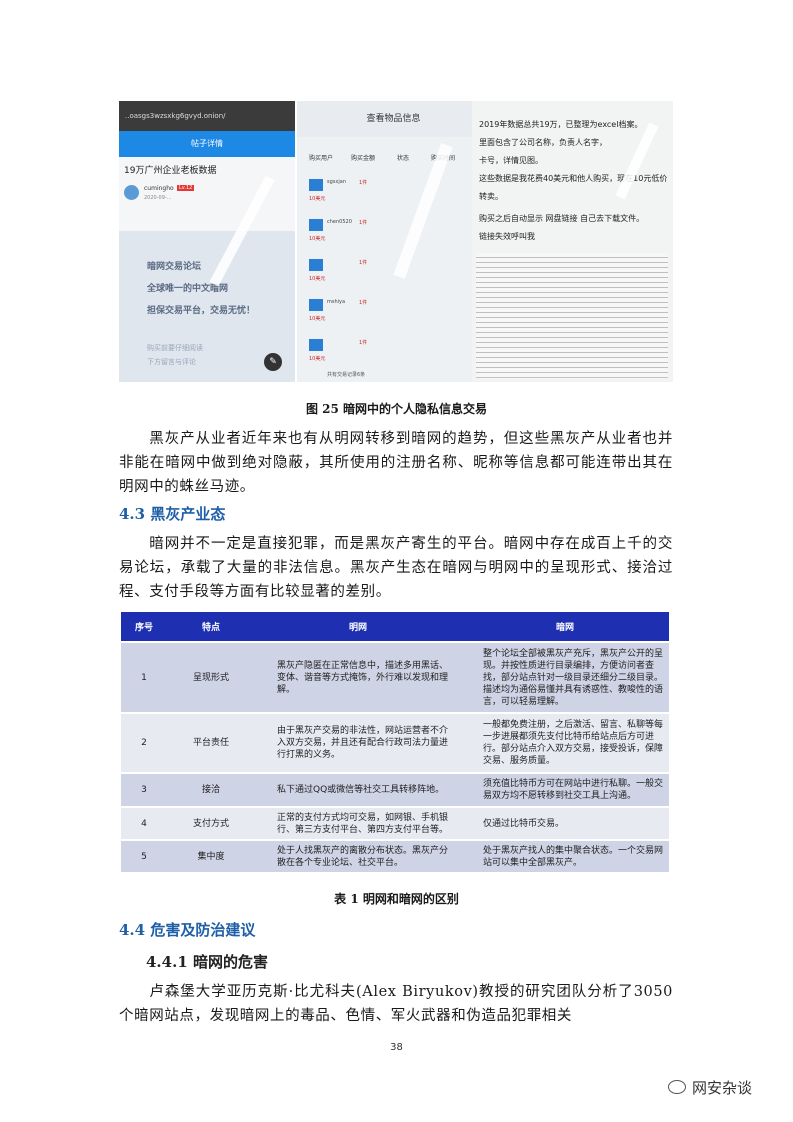 The width and height of the screenshot is (793, 1122). I want to click on watermark: 网安杂谈, so click(710, 1087).